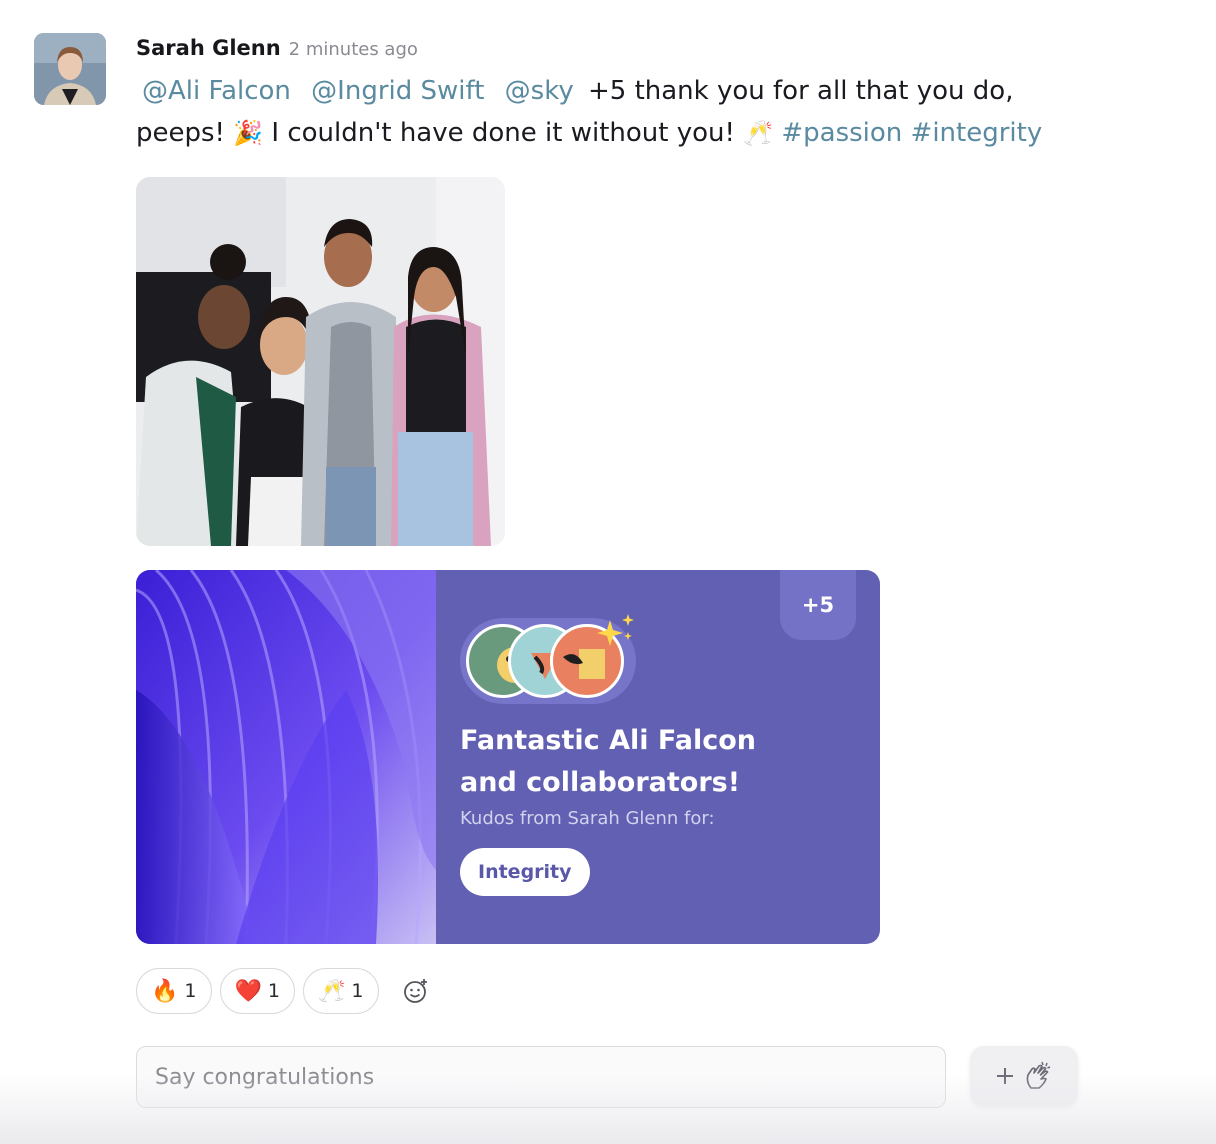 The height and width of the screenshot is (1144, 1216). I want to click on reactions-bar: 🔥 1 ❤️ 1 🥂 1, so click(284, 991).